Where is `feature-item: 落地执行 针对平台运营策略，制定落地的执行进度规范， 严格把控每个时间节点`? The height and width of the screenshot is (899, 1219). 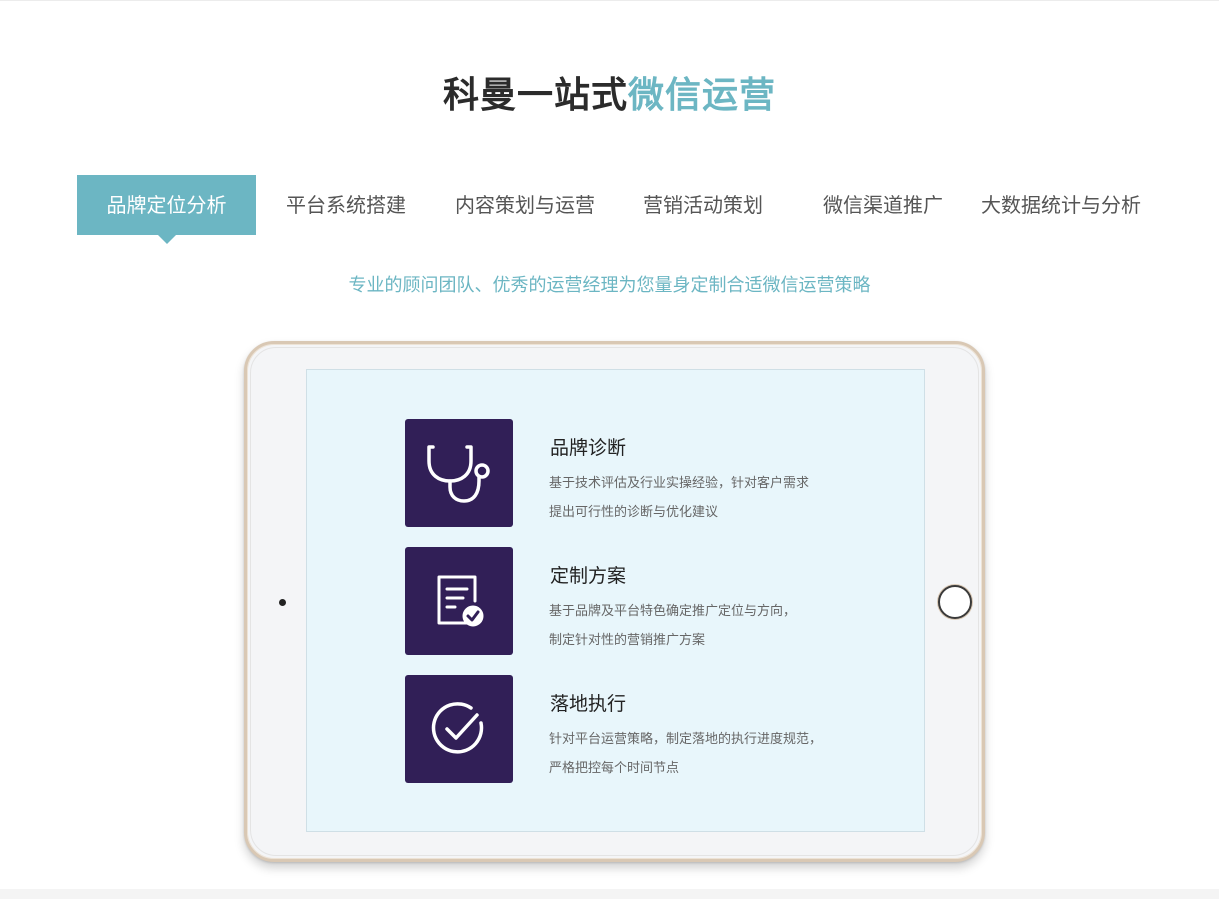
feature-item: 落地执行 针对平台运营策略，制定落地的执行进度规范， 严格把控每个时间节点 is located at coordinates (615, 729).